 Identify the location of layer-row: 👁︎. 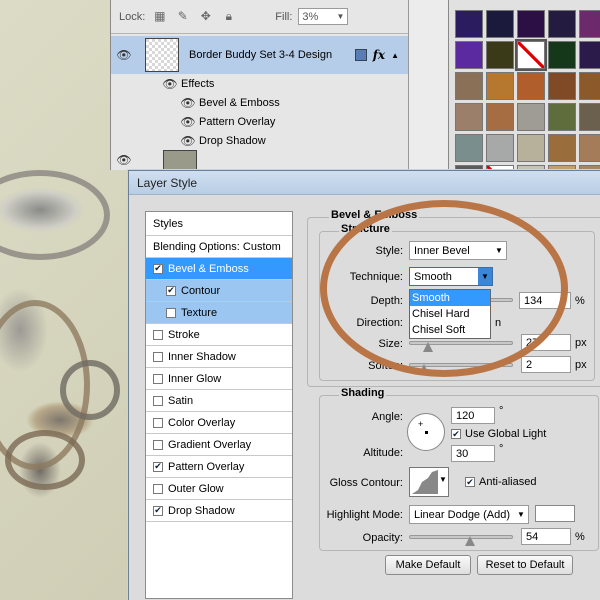
(260, 160).